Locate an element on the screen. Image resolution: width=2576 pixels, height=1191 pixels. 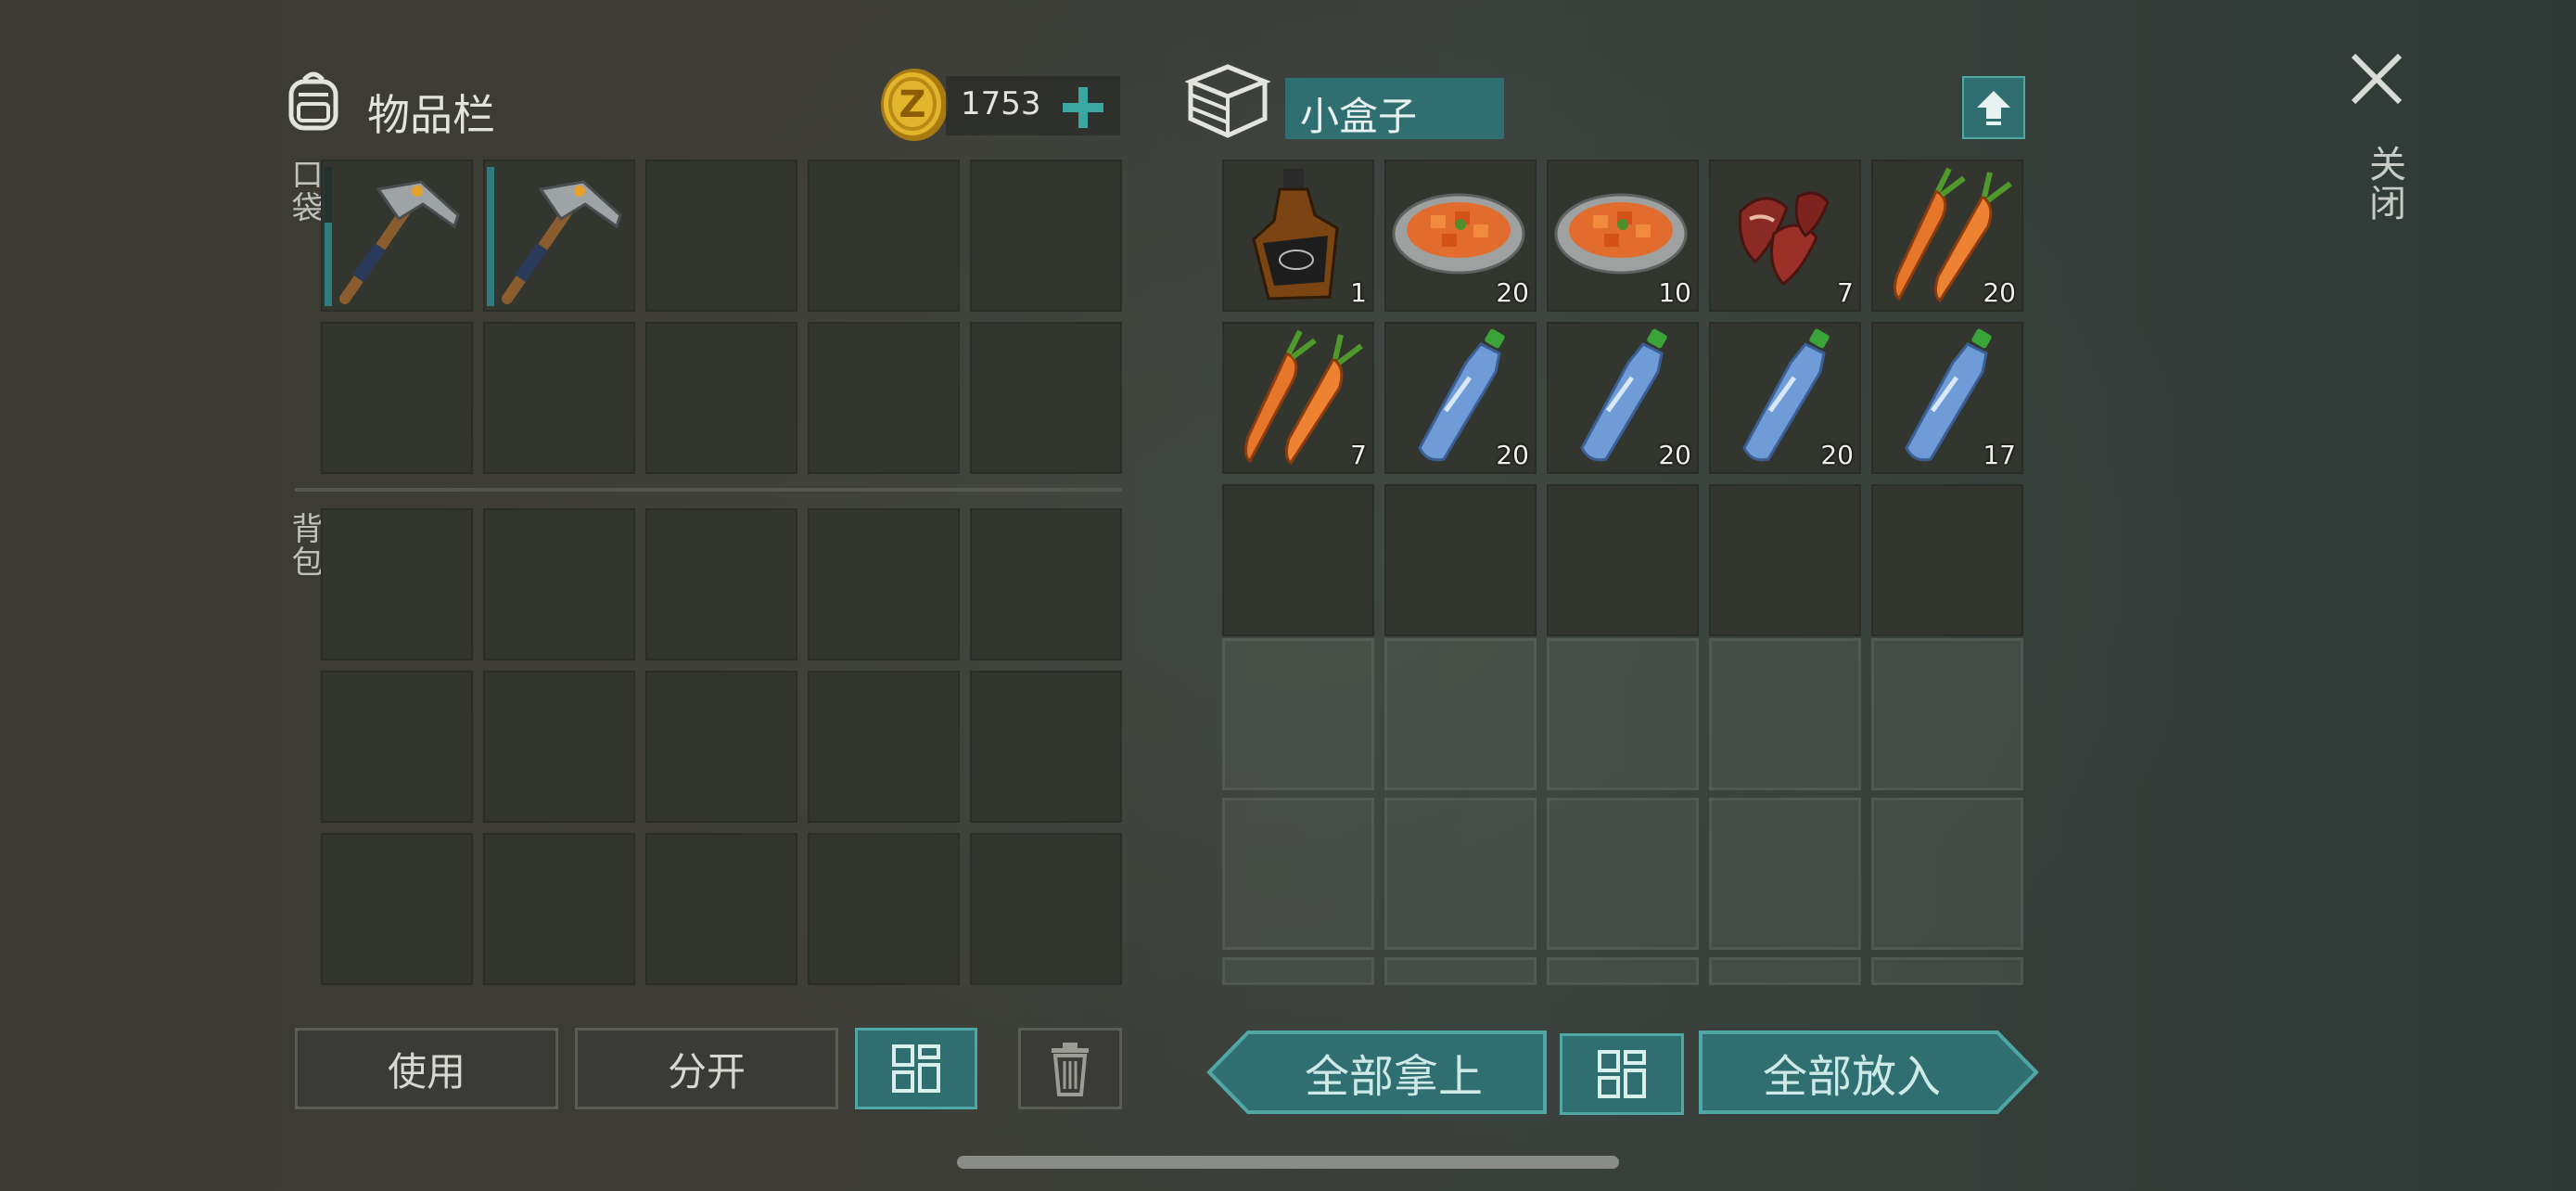
svg-text: Z is located at coordinates (912, 104).